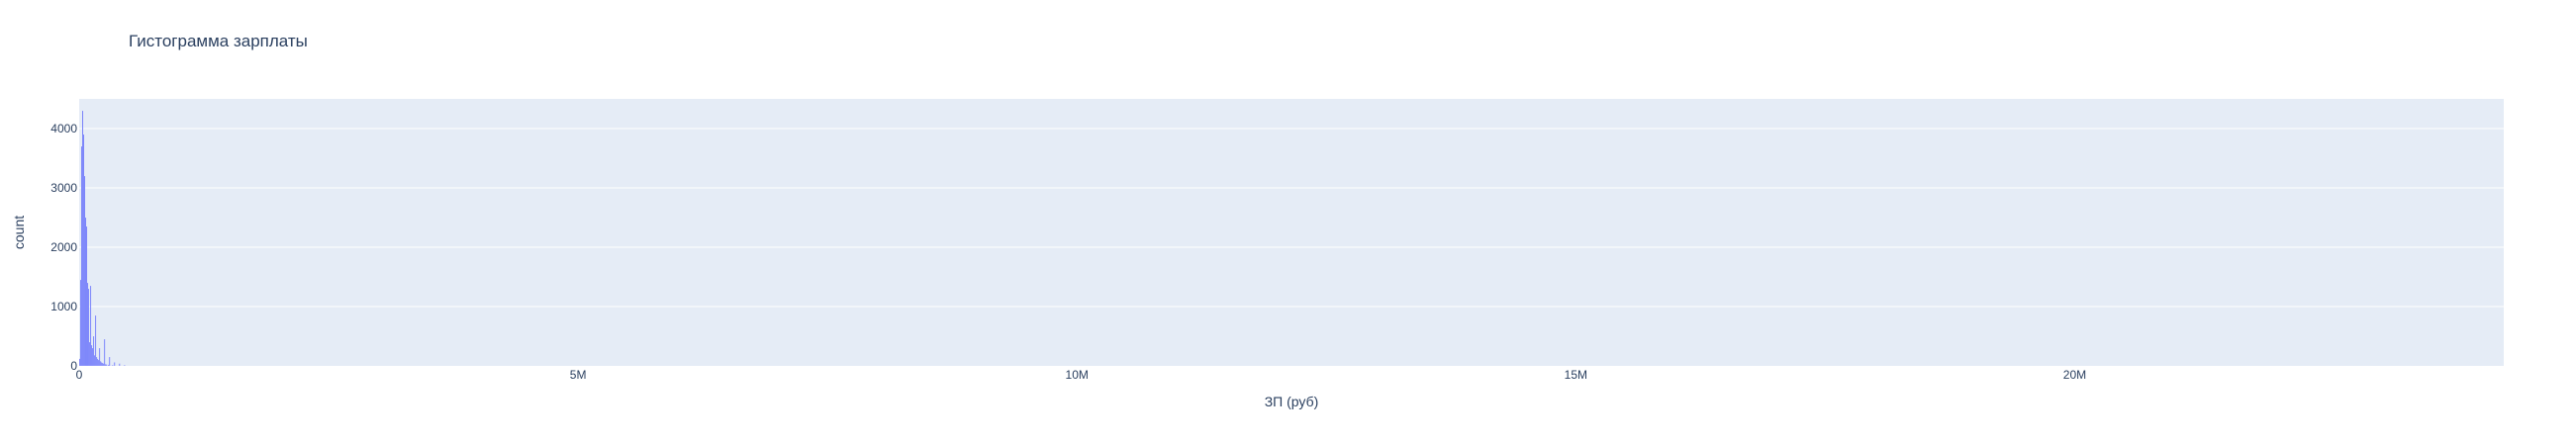  I want to click on y-tick-label: 4000, so click(63, 128).